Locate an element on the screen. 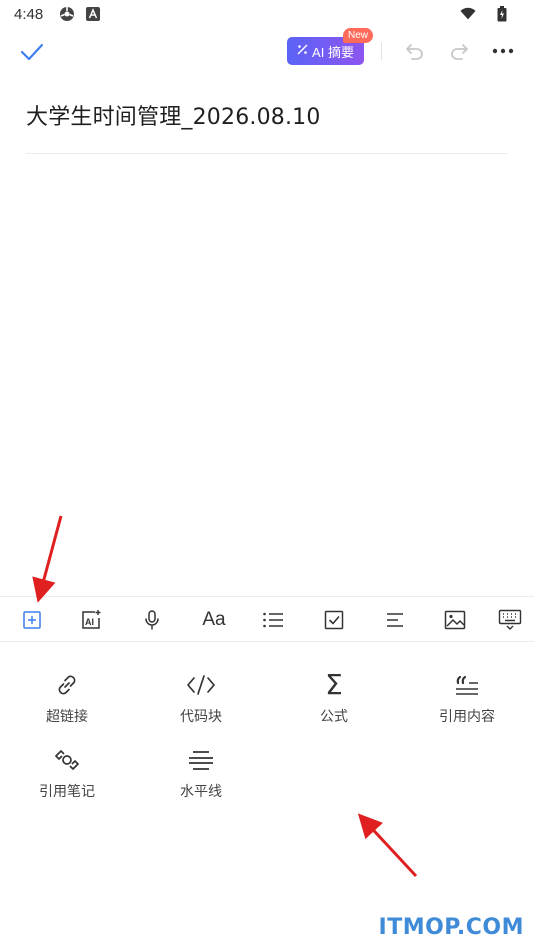 The height and width of the screenshot is (950, 534). insert-link-label: 超链接 is located at coordinates (67, 717).